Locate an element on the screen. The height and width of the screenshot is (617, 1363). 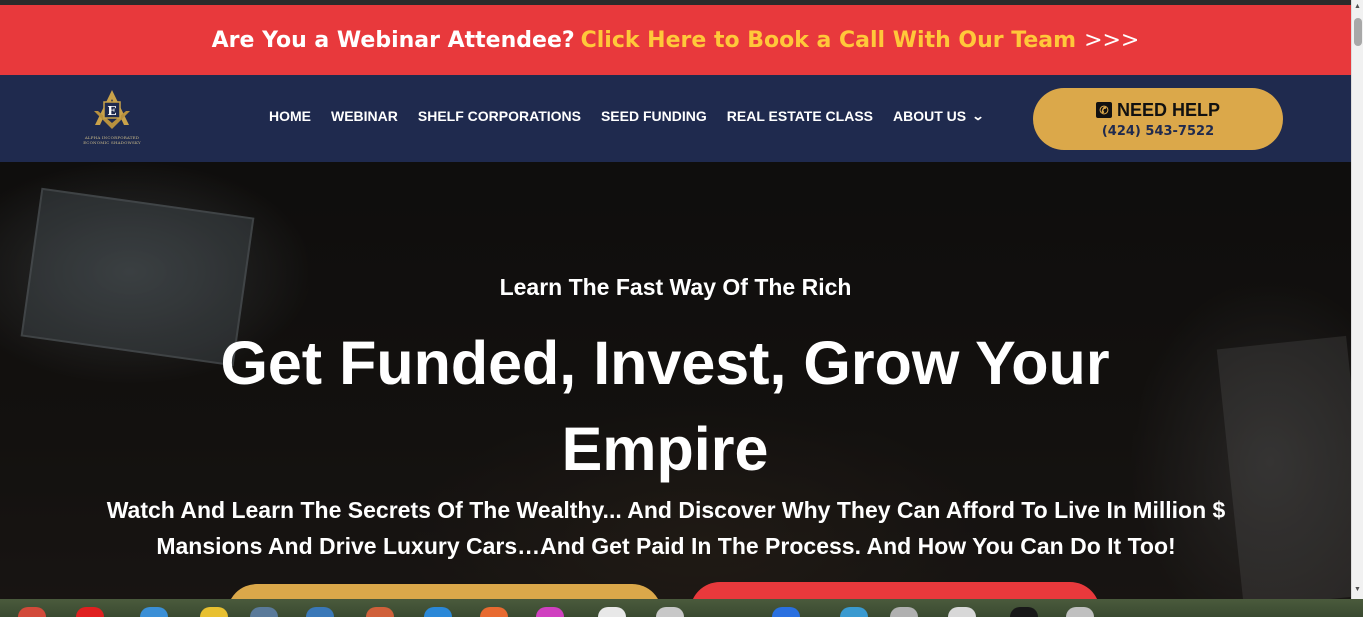
masonic-compass-icon: E is located at coordinates (112, 109).